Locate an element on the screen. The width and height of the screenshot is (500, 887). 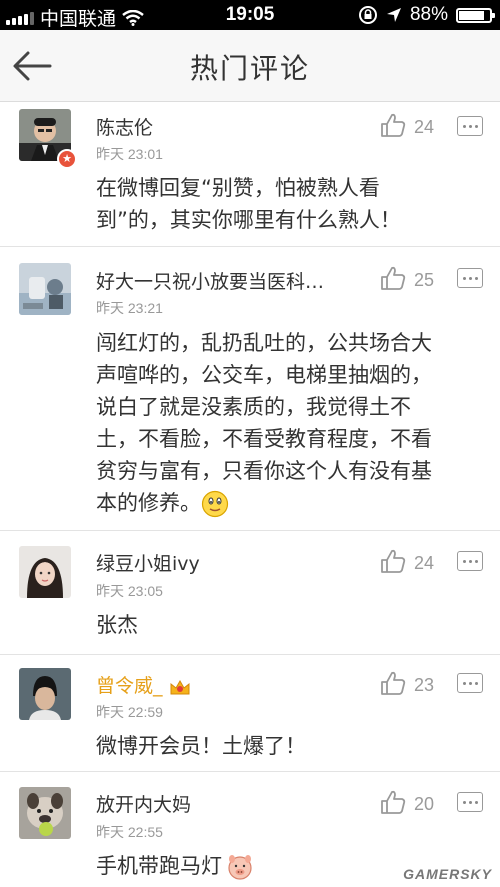
navigation-bar: 热门评论 is located at coordinates (250, 66).